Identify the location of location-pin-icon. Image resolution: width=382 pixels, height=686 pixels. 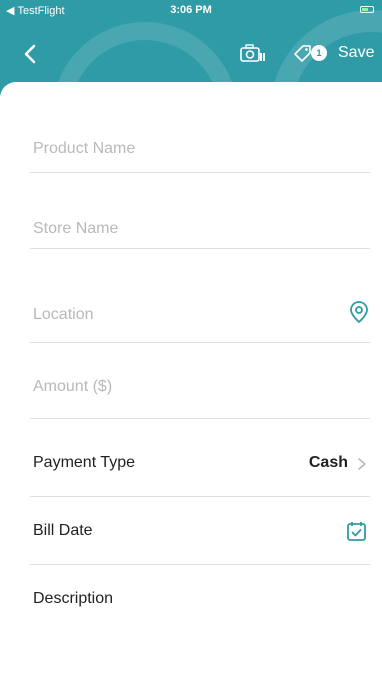
(359, 312).